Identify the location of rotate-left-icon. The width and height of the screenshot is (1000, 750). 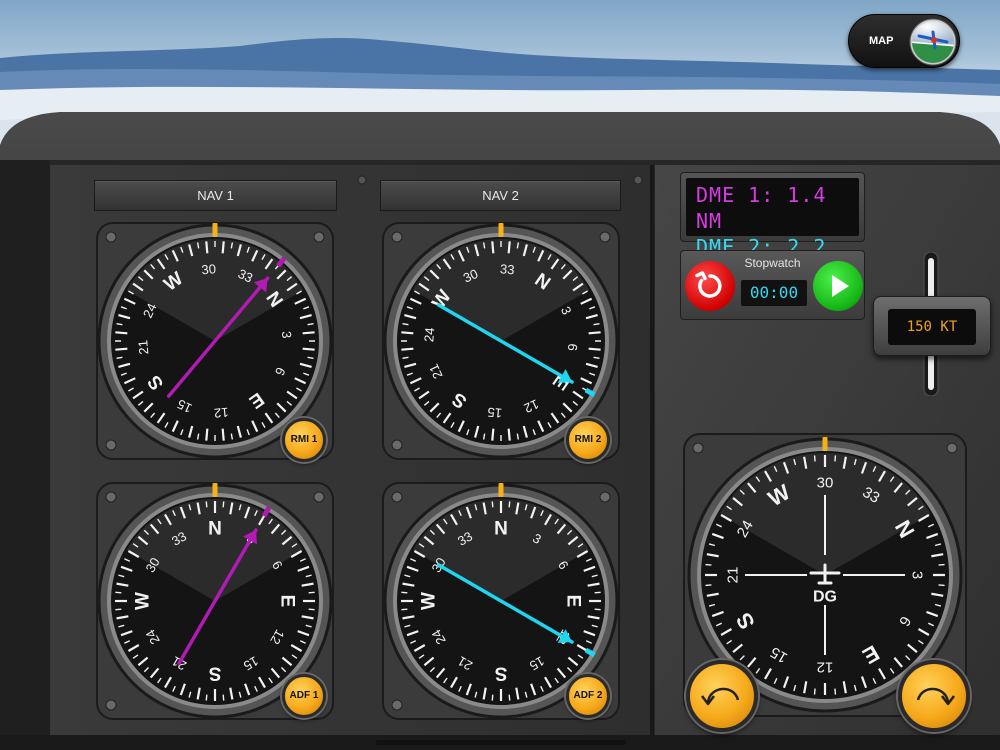
(720, 696).